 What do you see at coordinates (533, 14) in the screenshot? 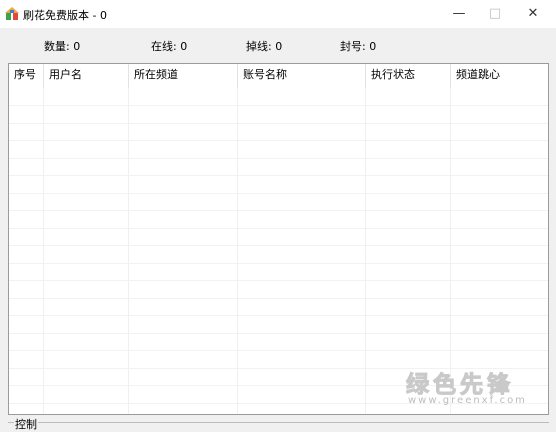
I see `close-button: ✕` at bounding box center [533, 14].